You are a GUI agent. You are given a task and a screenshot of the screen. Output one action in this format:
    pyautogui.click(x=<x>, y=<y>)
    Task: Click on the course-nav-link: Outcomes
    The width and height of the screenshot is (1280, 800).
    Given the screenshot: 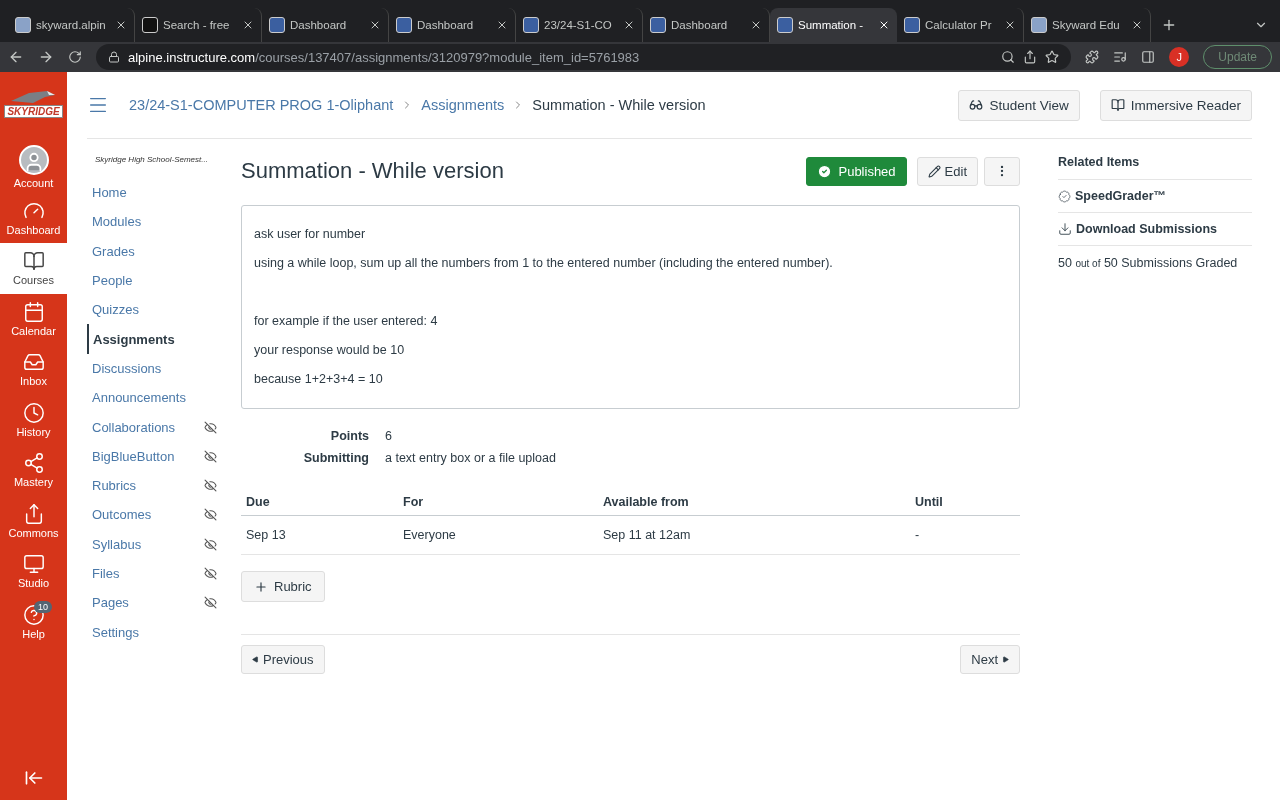 What is the action you would take?
    pyautogui.click(x=152, y=515)
    